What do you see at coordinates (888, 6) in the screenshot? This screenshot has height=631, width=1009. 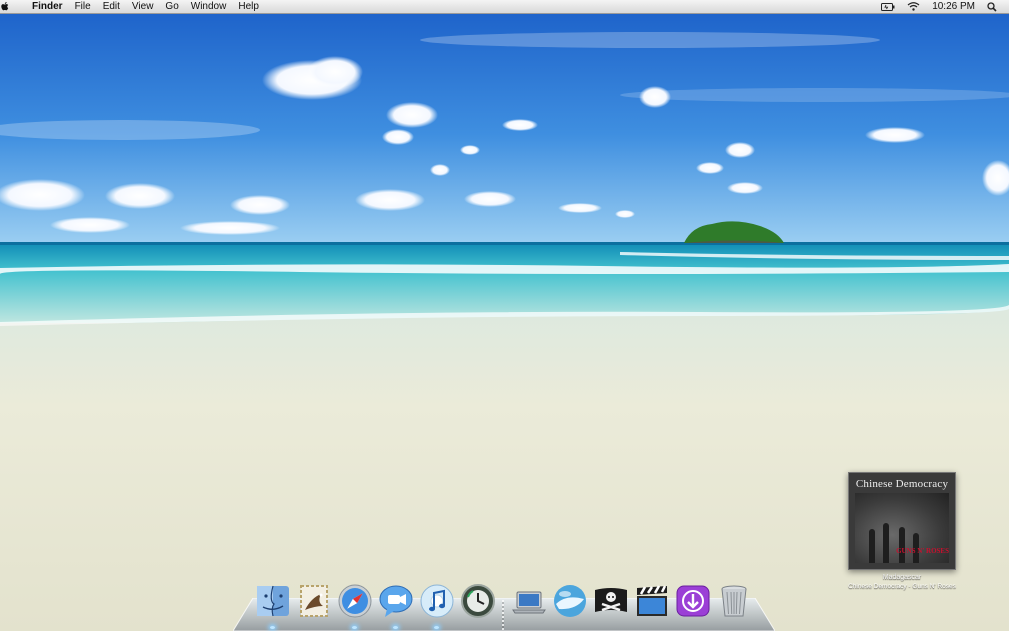 I see `battery-icon` at bounding box center [888, 6].